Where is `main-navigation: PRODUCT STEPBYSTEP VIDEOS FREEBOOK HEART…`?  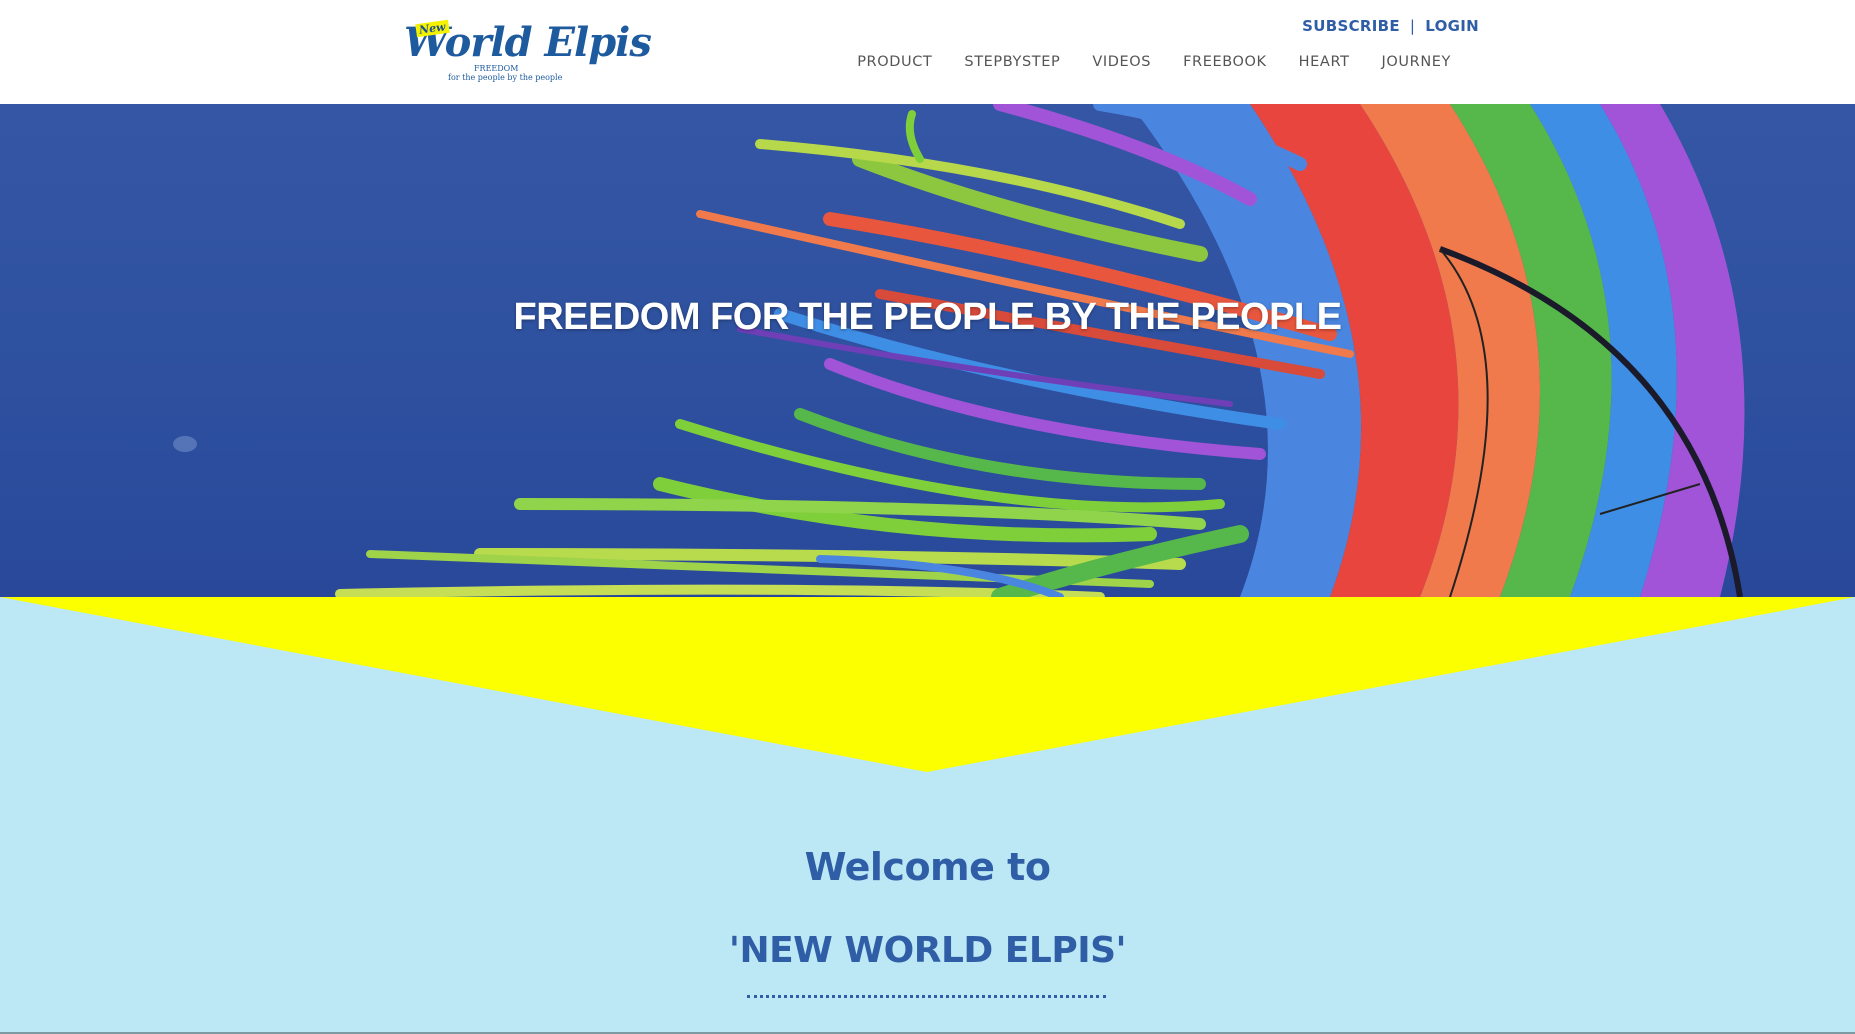 main-navigation: PRODUCT STEPBYSTEP VIDEOS FREEBOOK HEART… is located at coordinates (1138, 62).